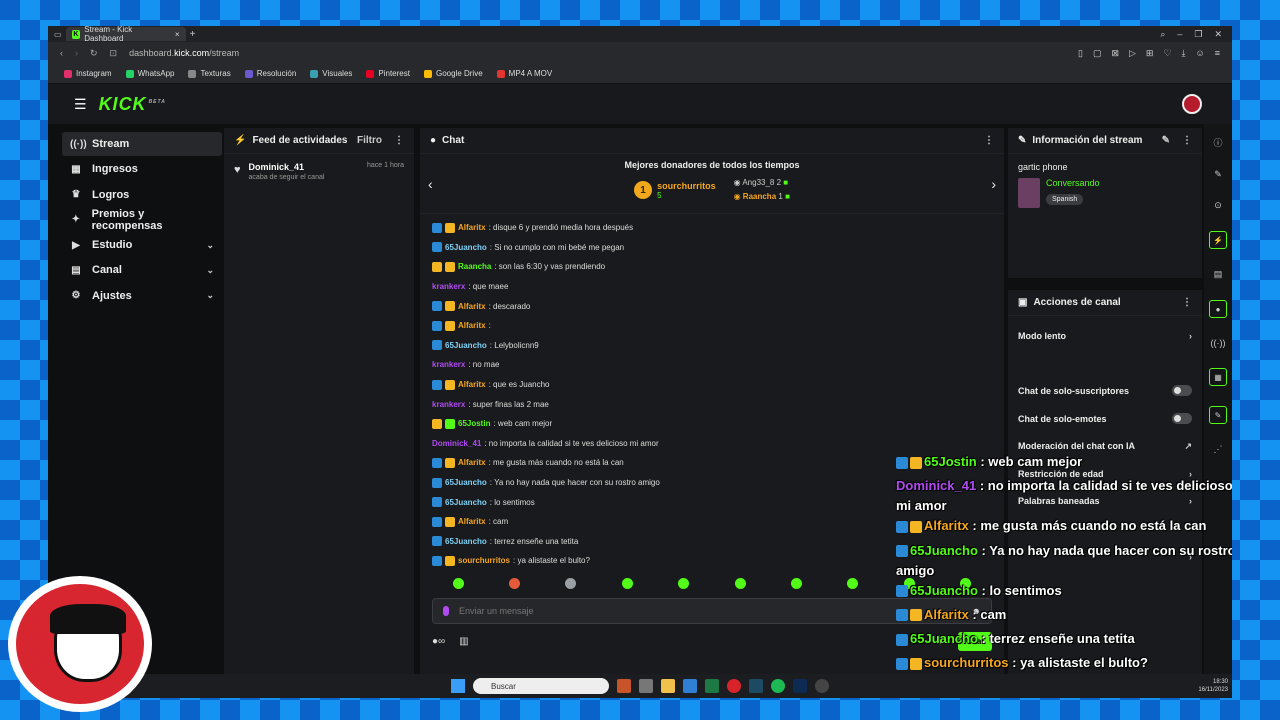  I want to click on camera-icon: ⊙, so click(1218, 205).